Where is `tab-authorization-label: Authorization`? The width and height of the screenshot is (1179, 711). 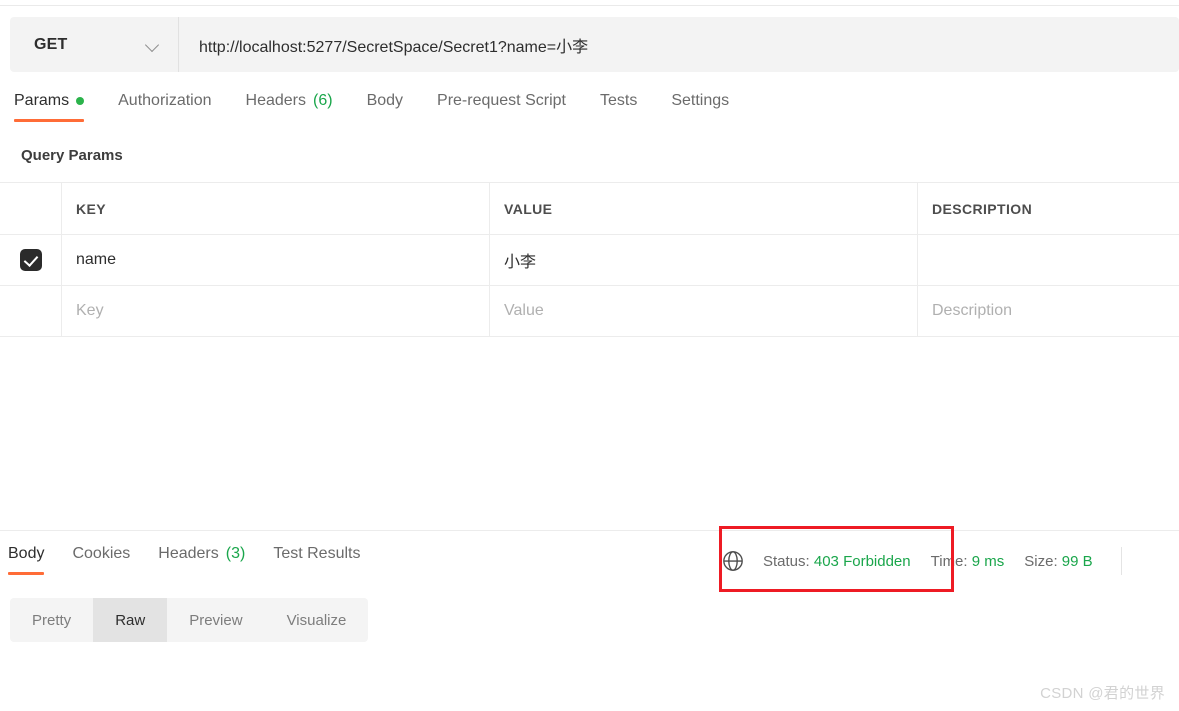
tab-authorization-label: Authorization is located at coordinates (165, 100).